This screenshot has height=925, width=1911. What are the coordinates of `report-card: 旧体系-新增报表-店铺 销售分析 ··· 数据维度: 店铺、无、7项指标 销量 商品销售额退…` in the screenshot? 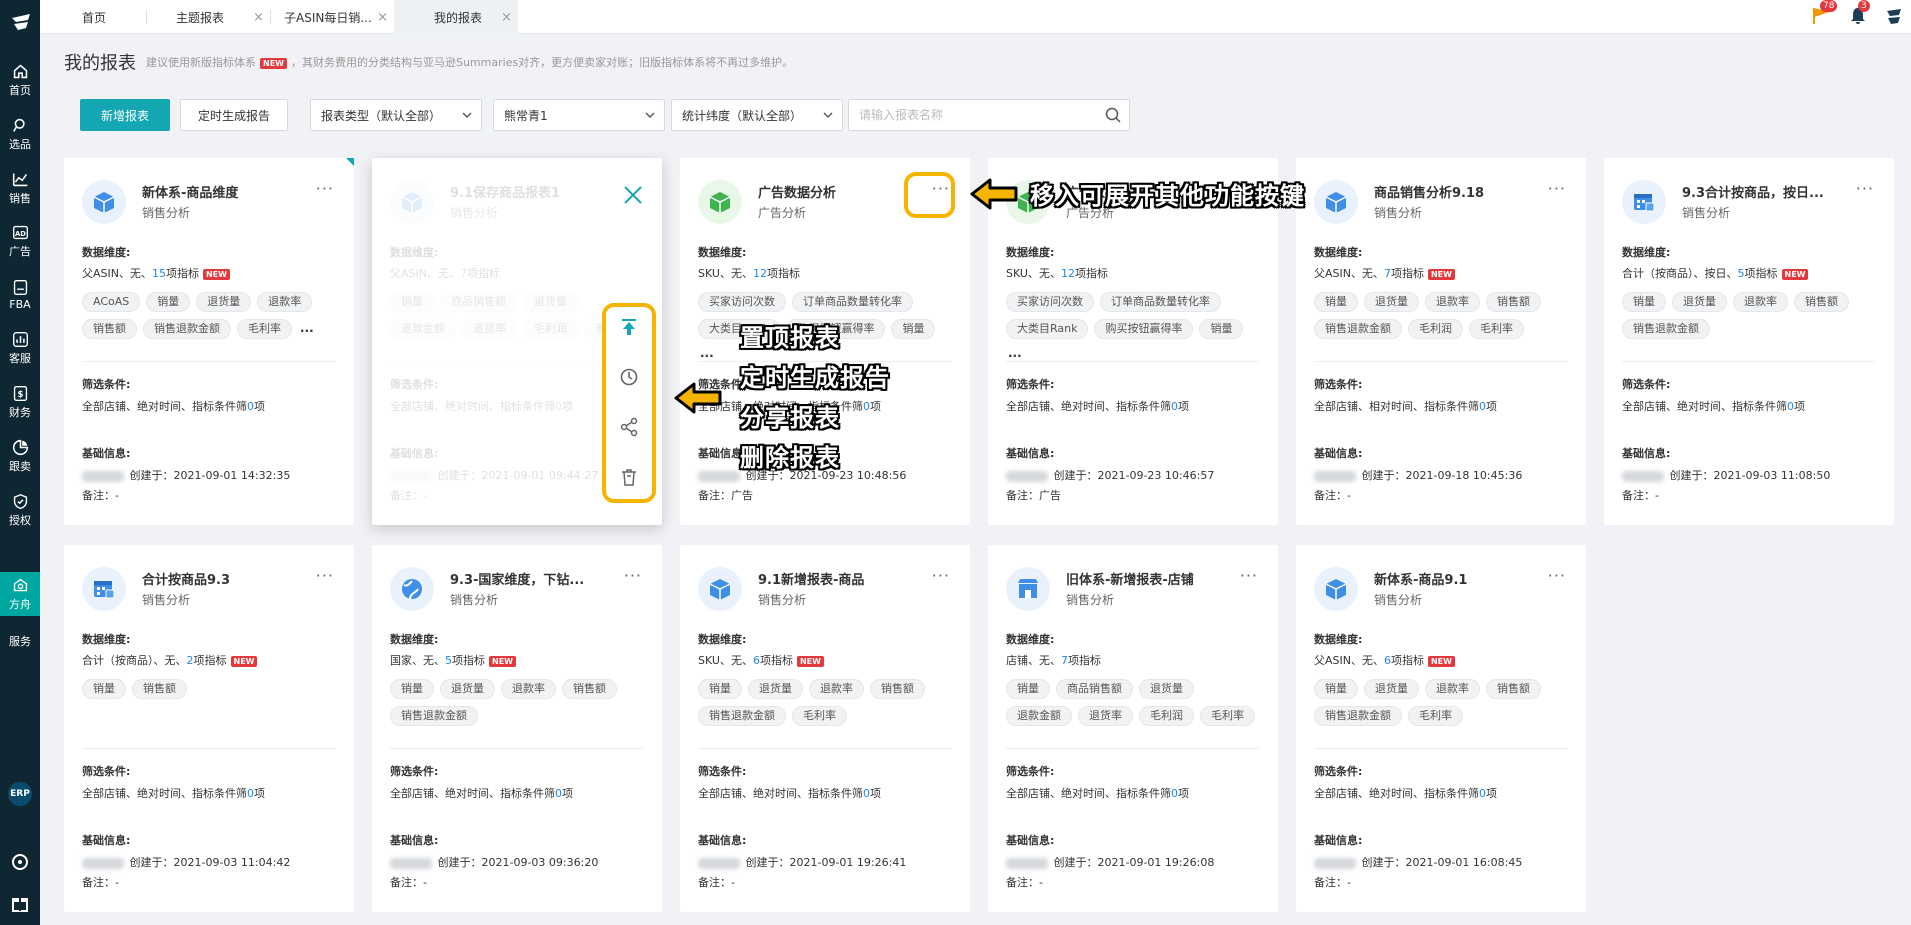 It's located at (1133, 728).